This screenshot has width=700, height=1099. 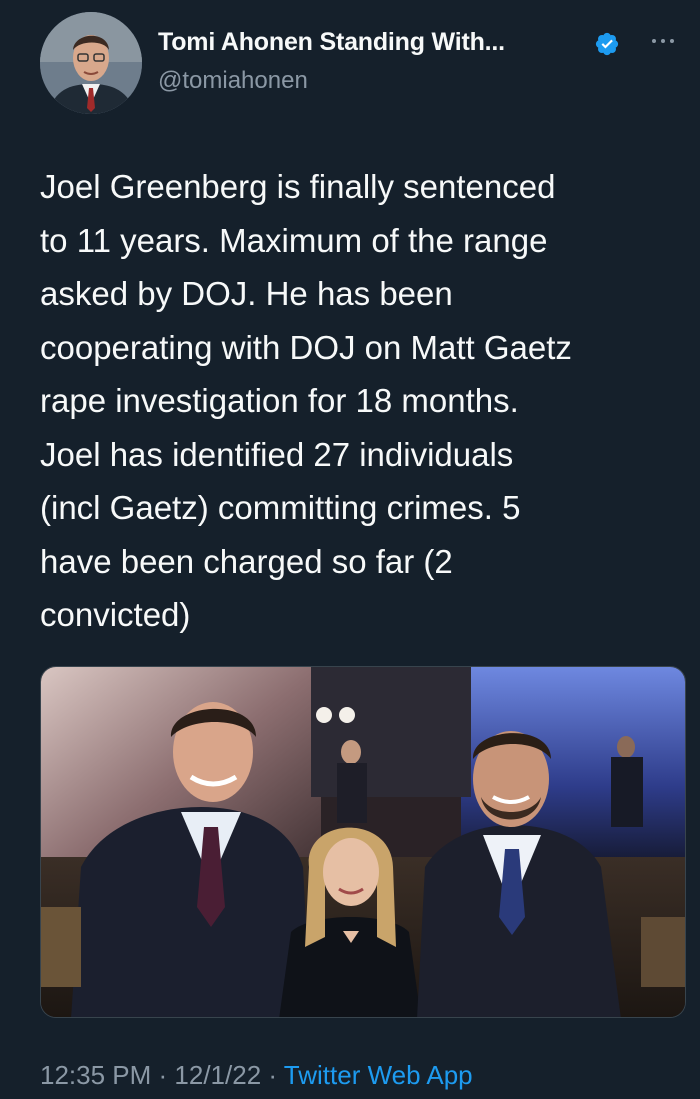 What do you see at coordinates (246, 561) in the screenshot?
I see `tweet-text-line: have been charged so far (2` at bounding box center [246, 561].